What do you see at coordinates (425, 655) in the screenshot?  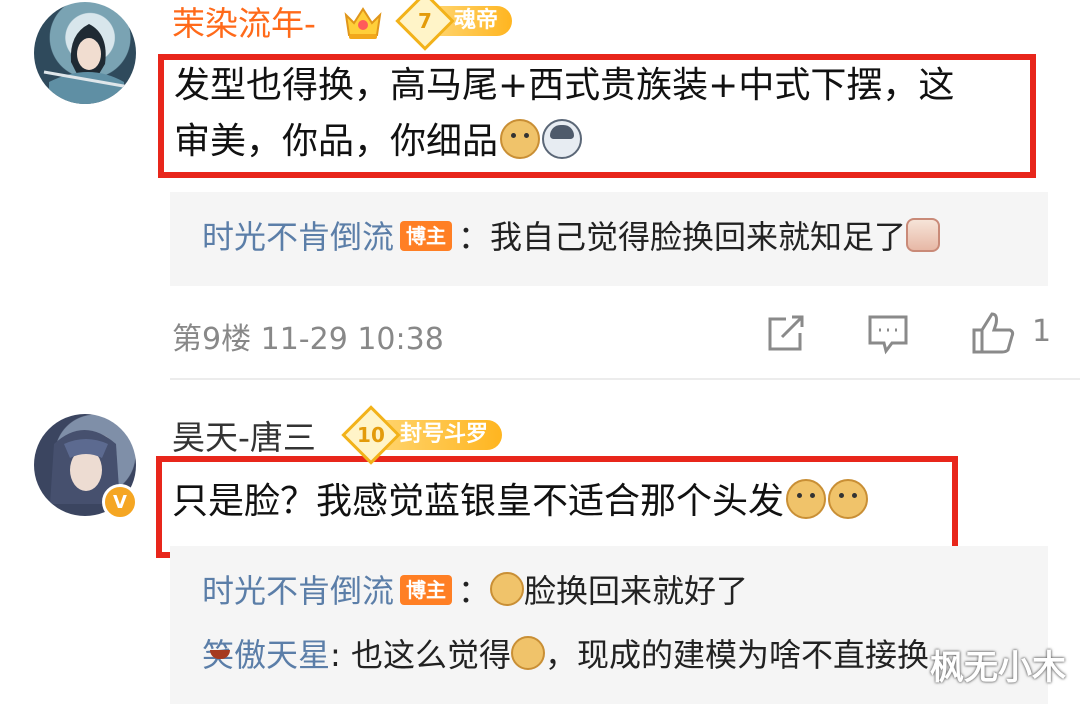 I see `reply-text: 也这么觉得` at bounding box center [425, 655].